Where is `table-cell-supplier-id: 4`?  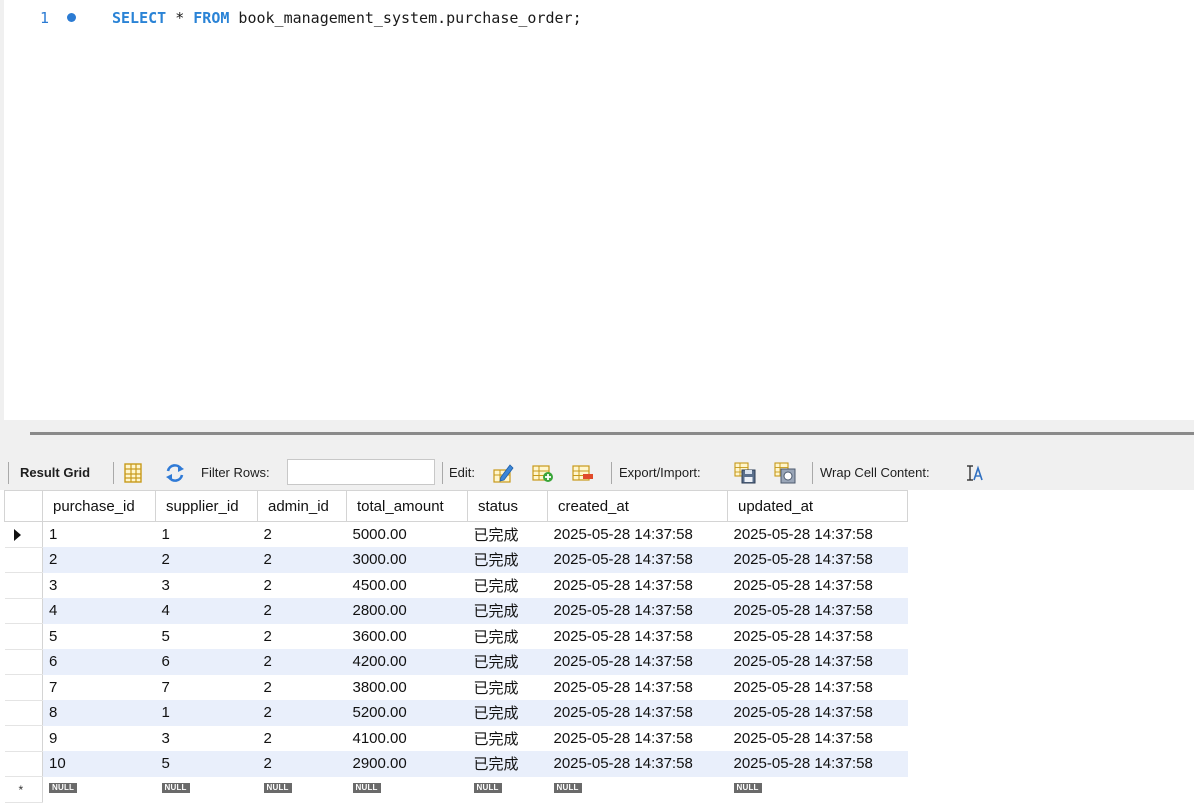
table-cell-supplier-id: 4 is located at coordinates (206, 611).